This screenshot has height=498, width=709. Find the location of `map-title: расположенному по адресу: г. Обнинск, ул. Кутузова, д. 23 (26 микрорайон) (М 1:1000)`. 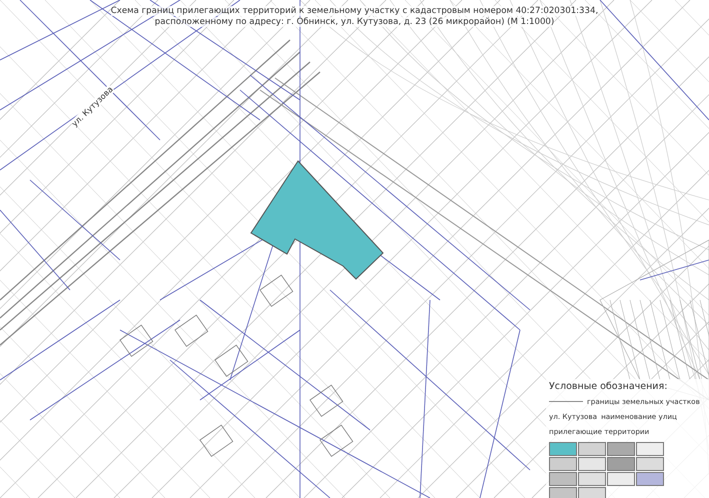

map-title: расположенному по адресу: г. Обнинск, ул. Кутузова, д. 23 (26 микрорайон) (М 1:1000) is located at coordinates (354, 22).